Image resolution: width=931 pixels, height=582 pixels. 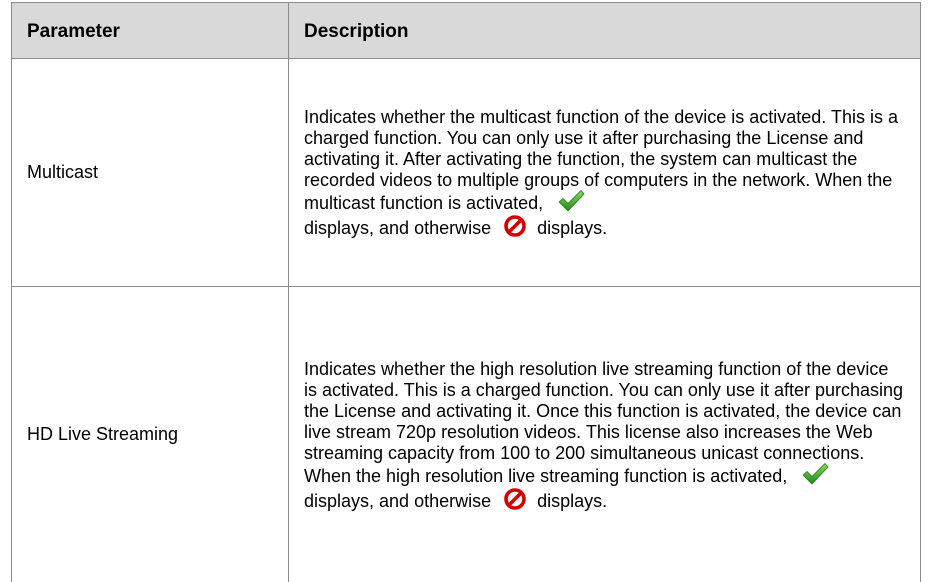 I want to click on table-header: Parameter Description, so click(x=466, y=31).